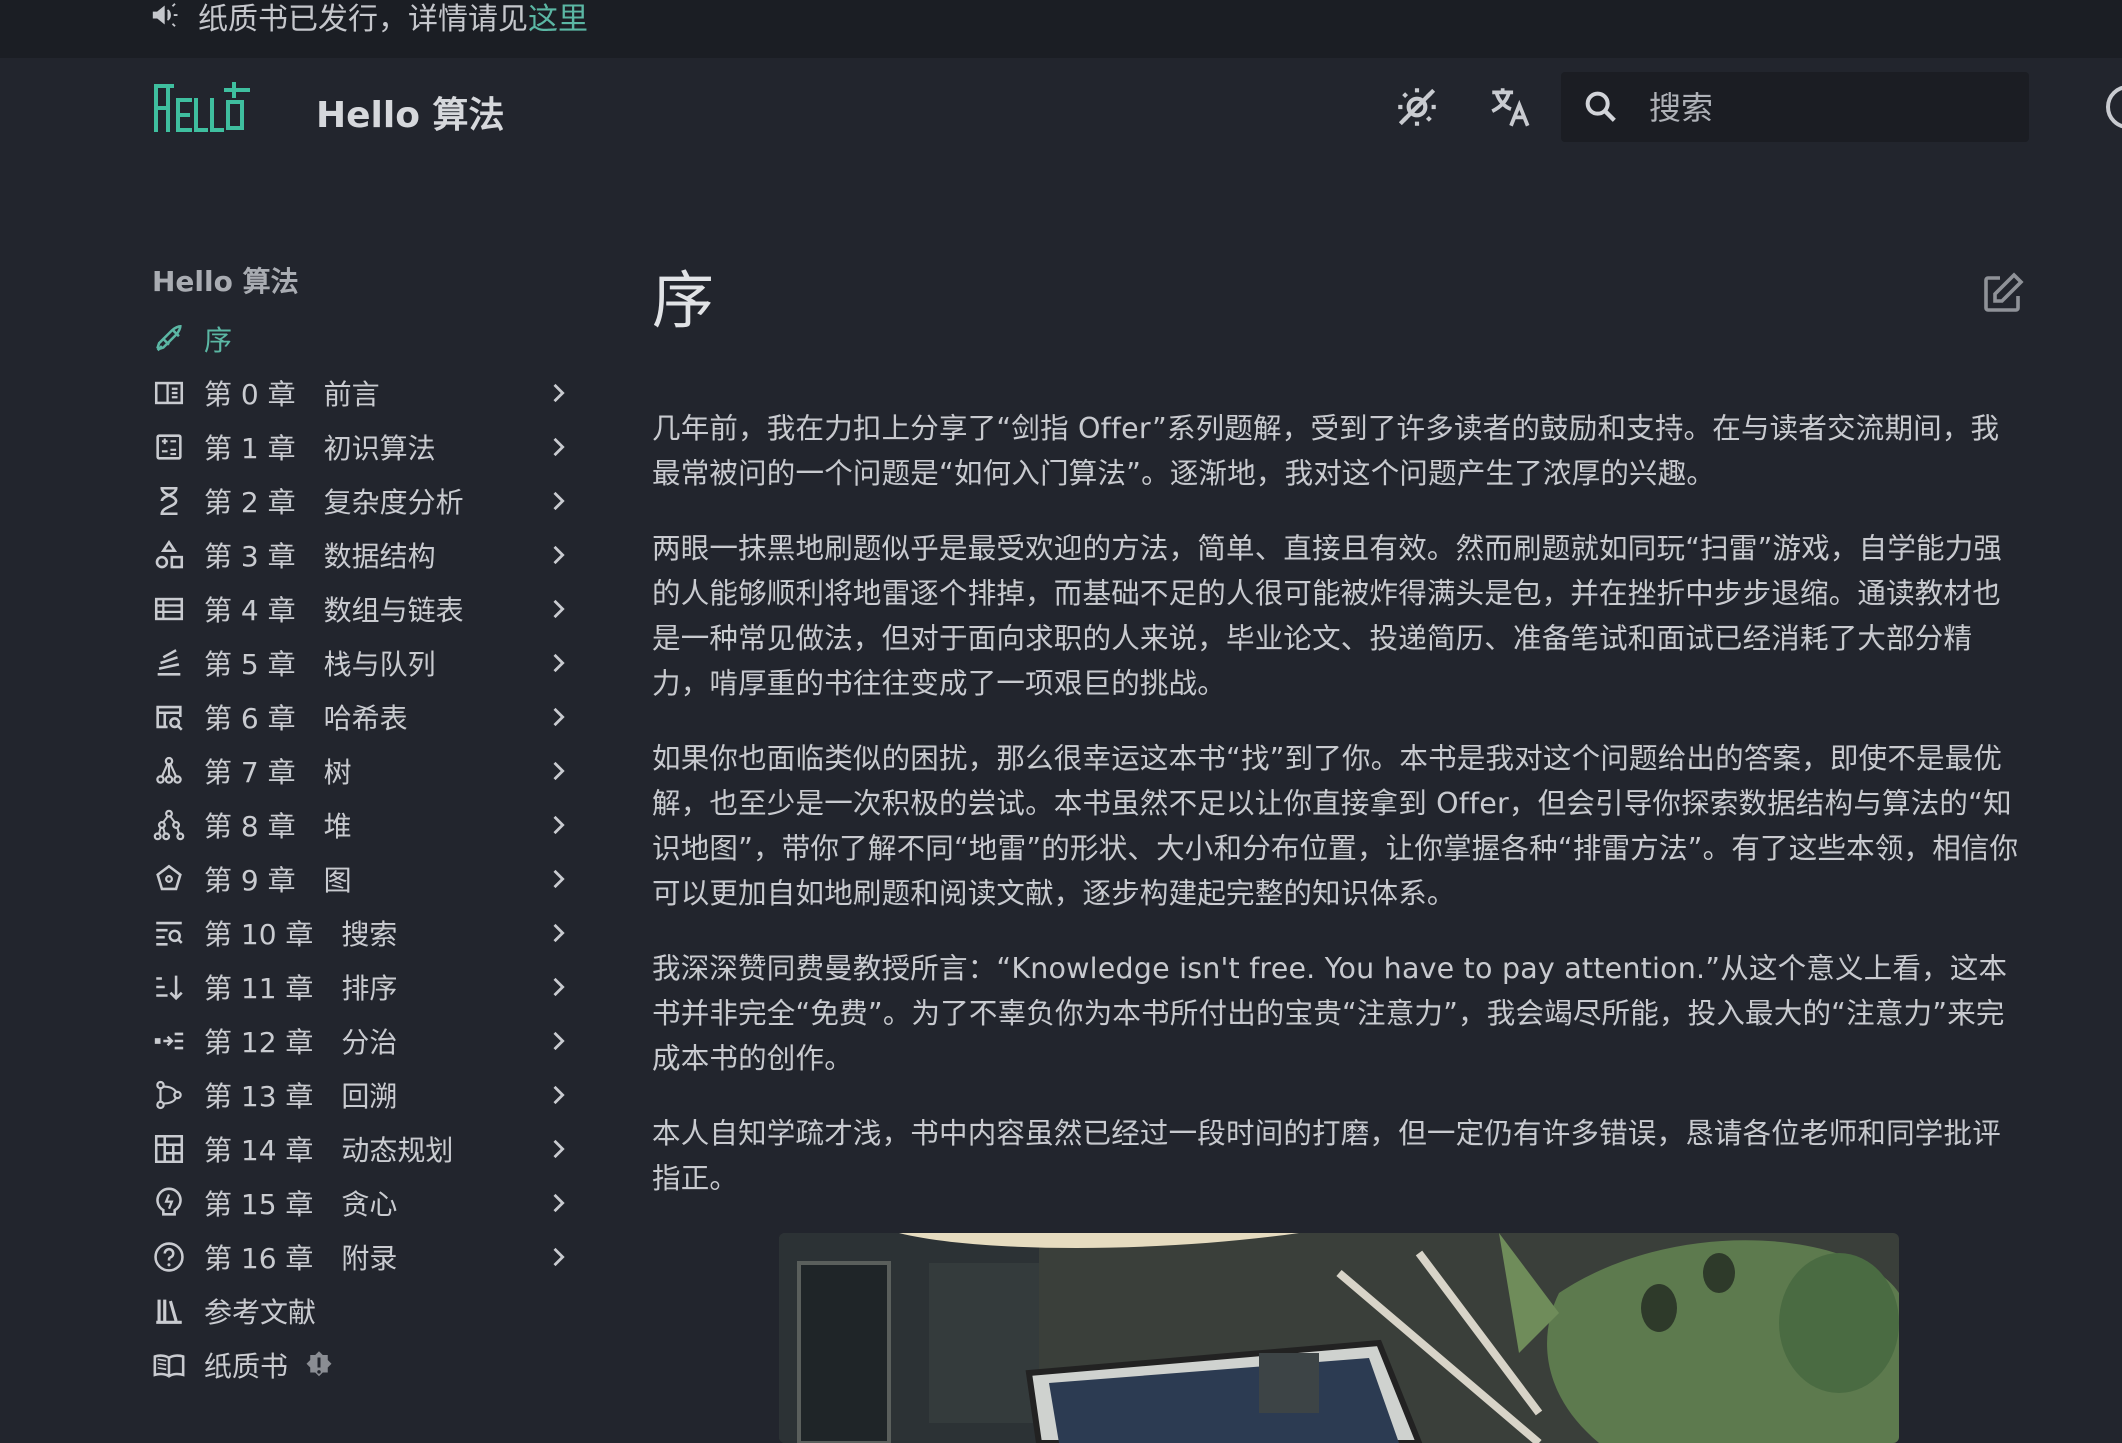  I want to click on list-table-icon, so click(169, 609).